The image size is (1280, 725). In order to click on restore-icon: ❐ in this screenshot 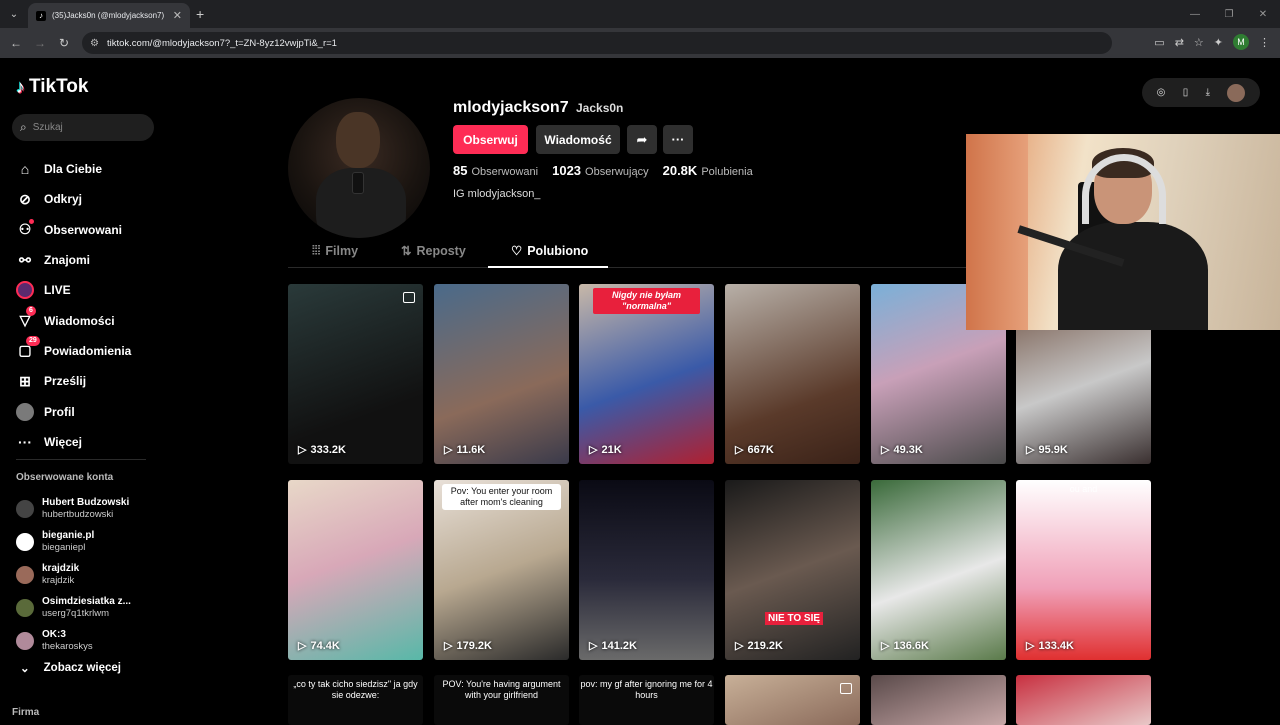, I will do `click(1229, 14)`.